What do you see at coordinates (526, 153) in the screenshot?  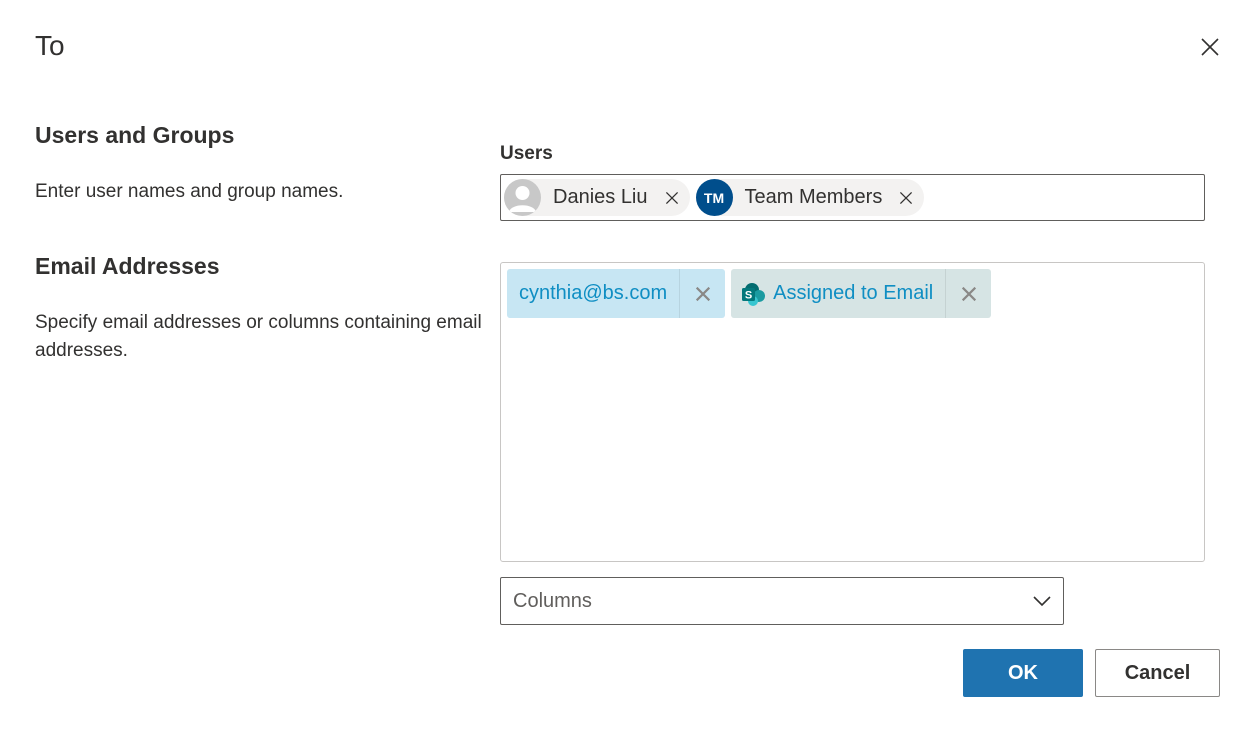 I see `users-field-label: Users` at bounding box center [526, 153].